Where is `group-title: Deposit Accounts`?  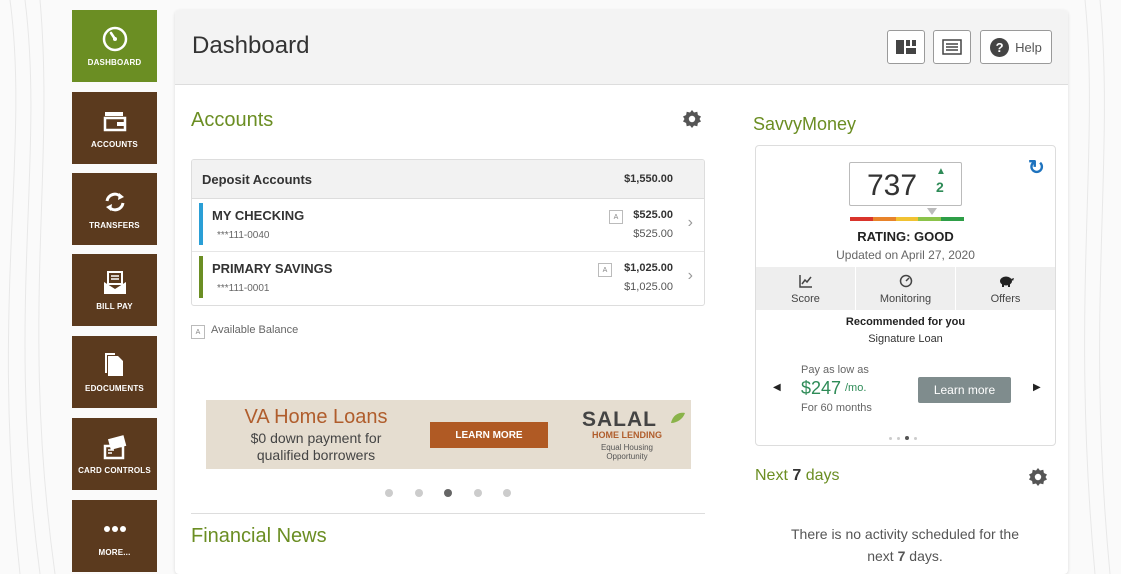
group-title: Deposit Accounts is located at coordinates (257, 179).